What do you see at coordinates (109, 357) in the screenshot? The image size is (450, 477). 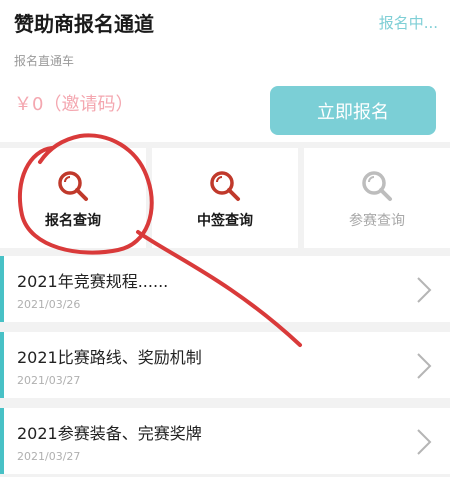 I see `list-item-title: 2021比赛路线、奖励机制` at bounding box center [109, 357].